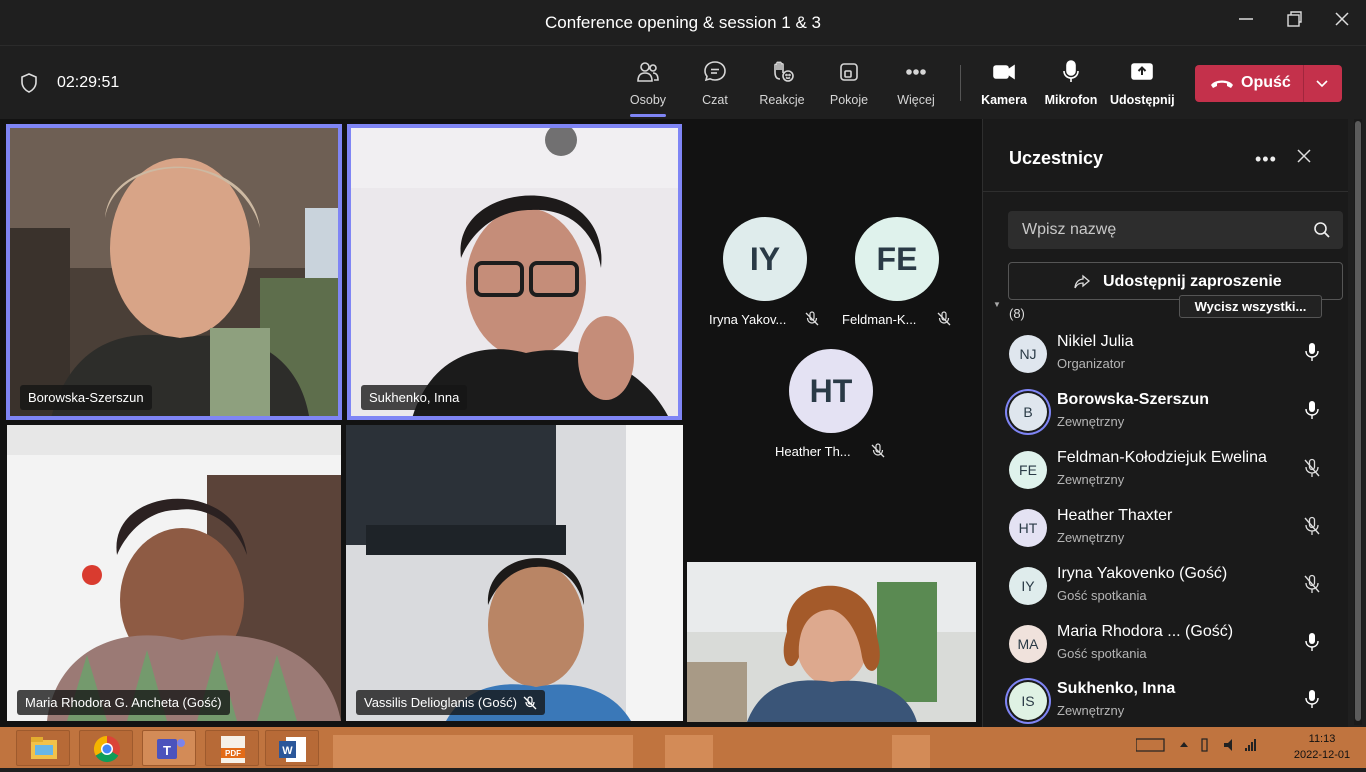 The height and width of the screenshot is (772, 1366). I want to click on signal-icon, so click(1250, 745).